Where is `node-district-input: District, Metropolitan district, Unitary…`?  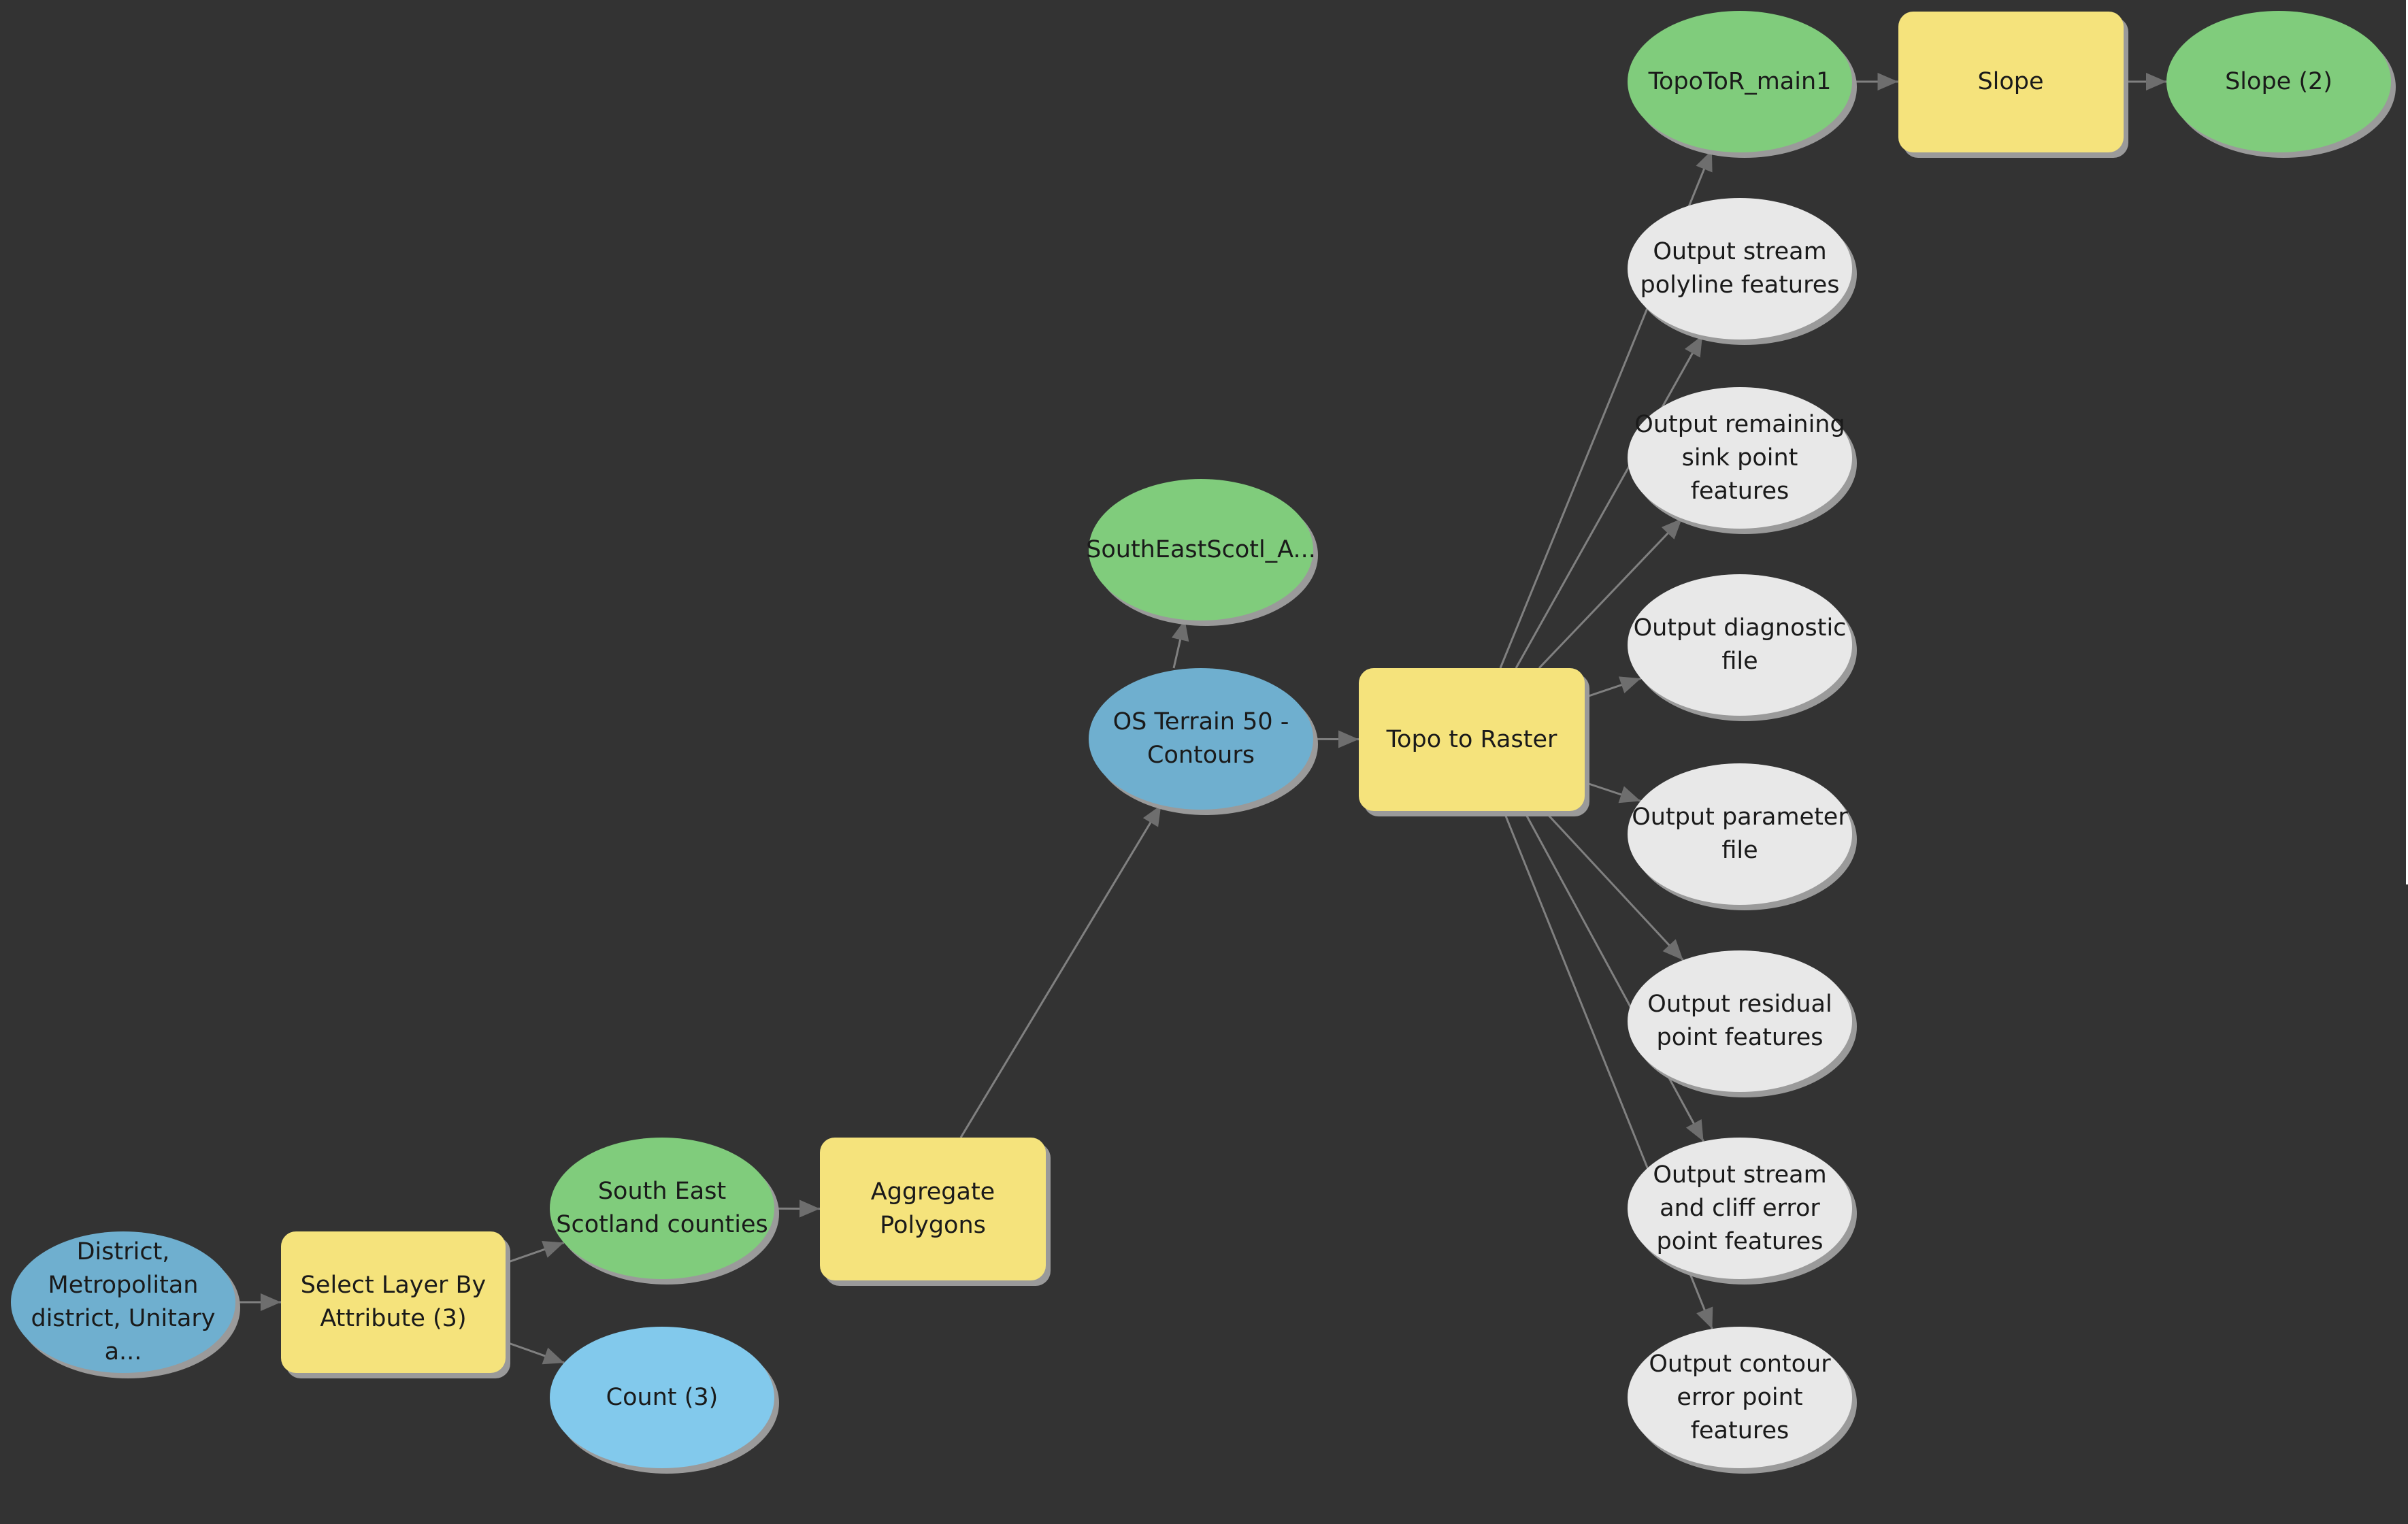
node-district-input: District, Metropolitan district, Unitary… is located at coordinates (123, 1302).